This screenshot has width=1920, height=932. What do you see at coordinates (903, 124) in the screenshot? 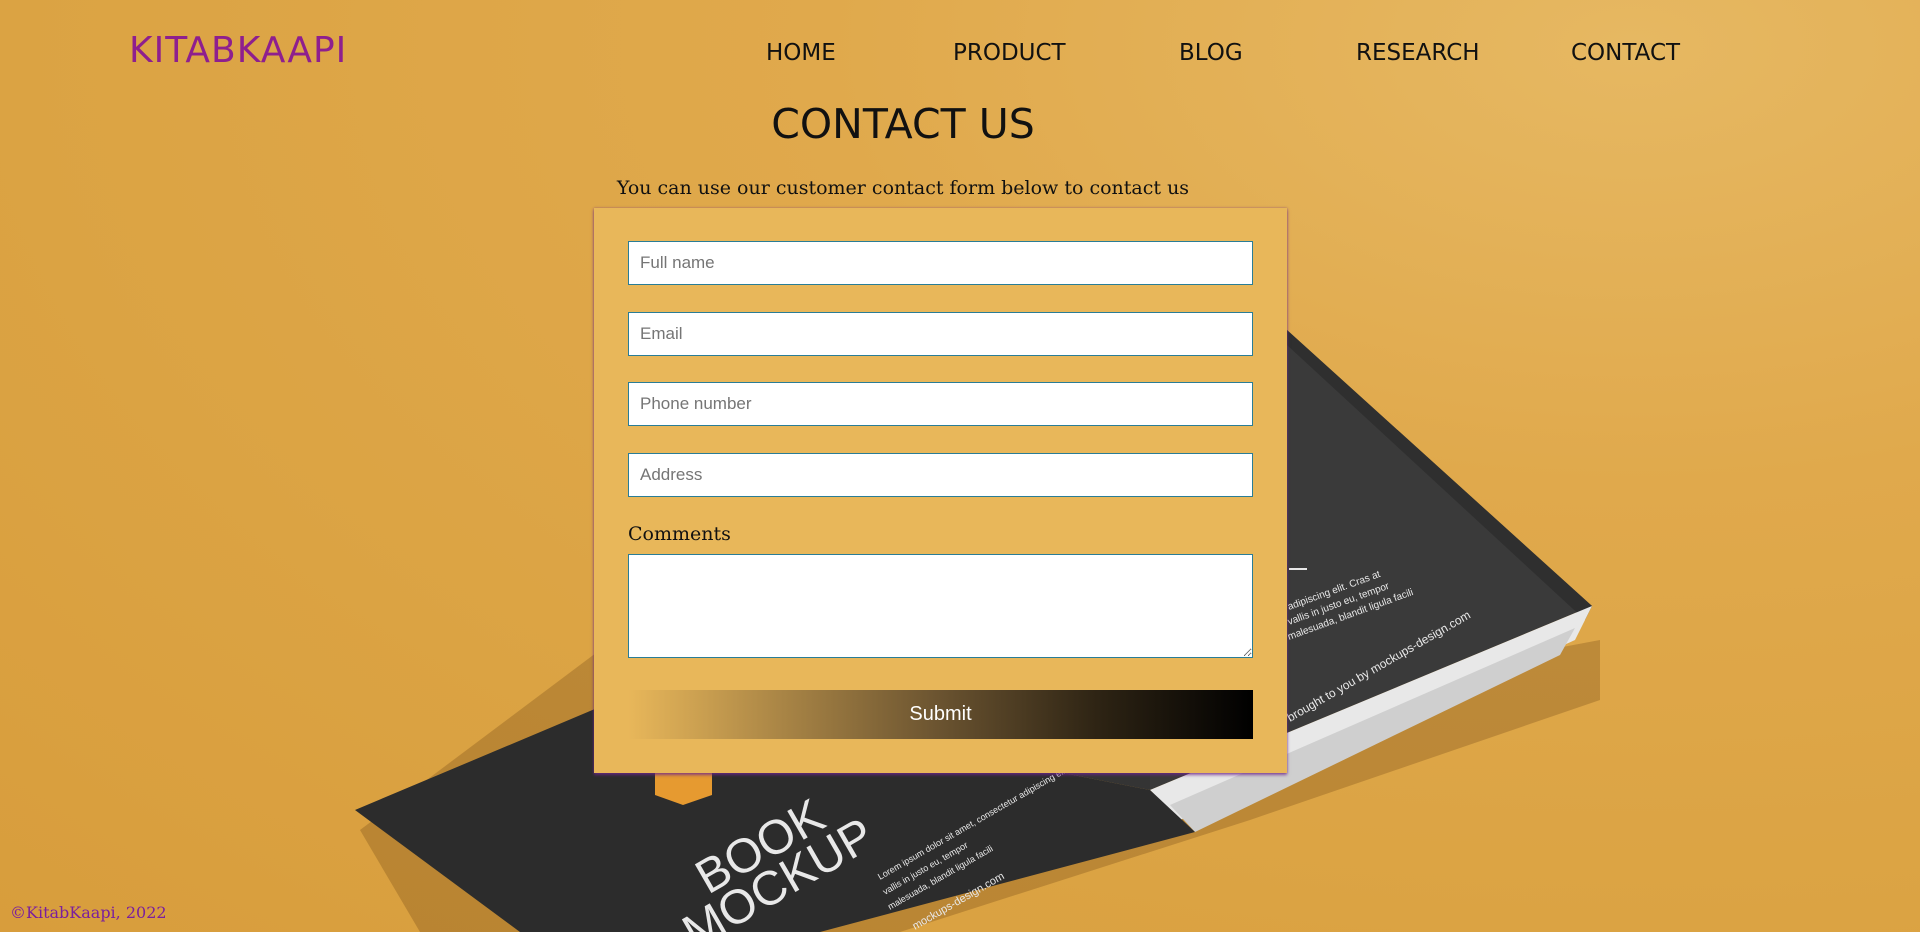
I see `page-title: CONTACT US` at bounding box center [903, 124].